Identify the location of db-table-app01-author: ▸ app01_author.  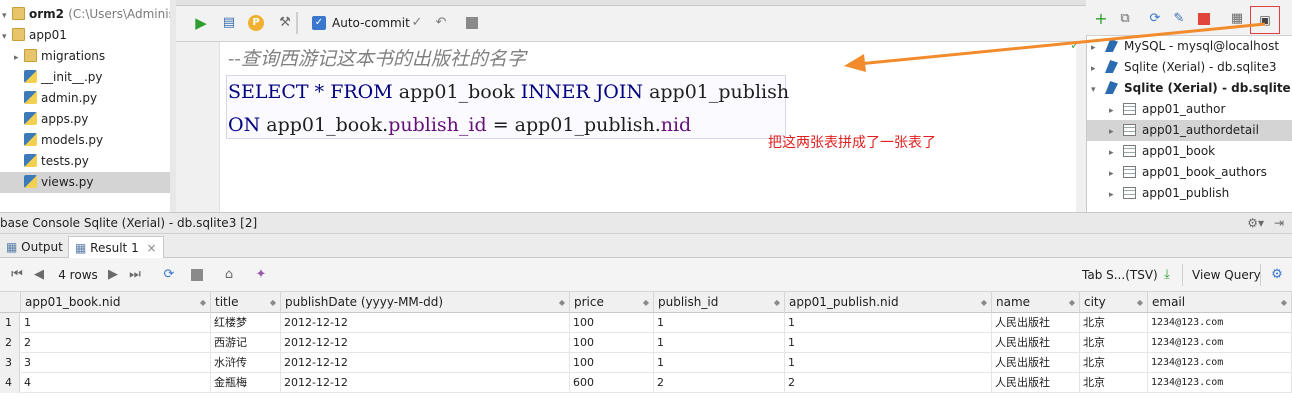
(1167, 109).